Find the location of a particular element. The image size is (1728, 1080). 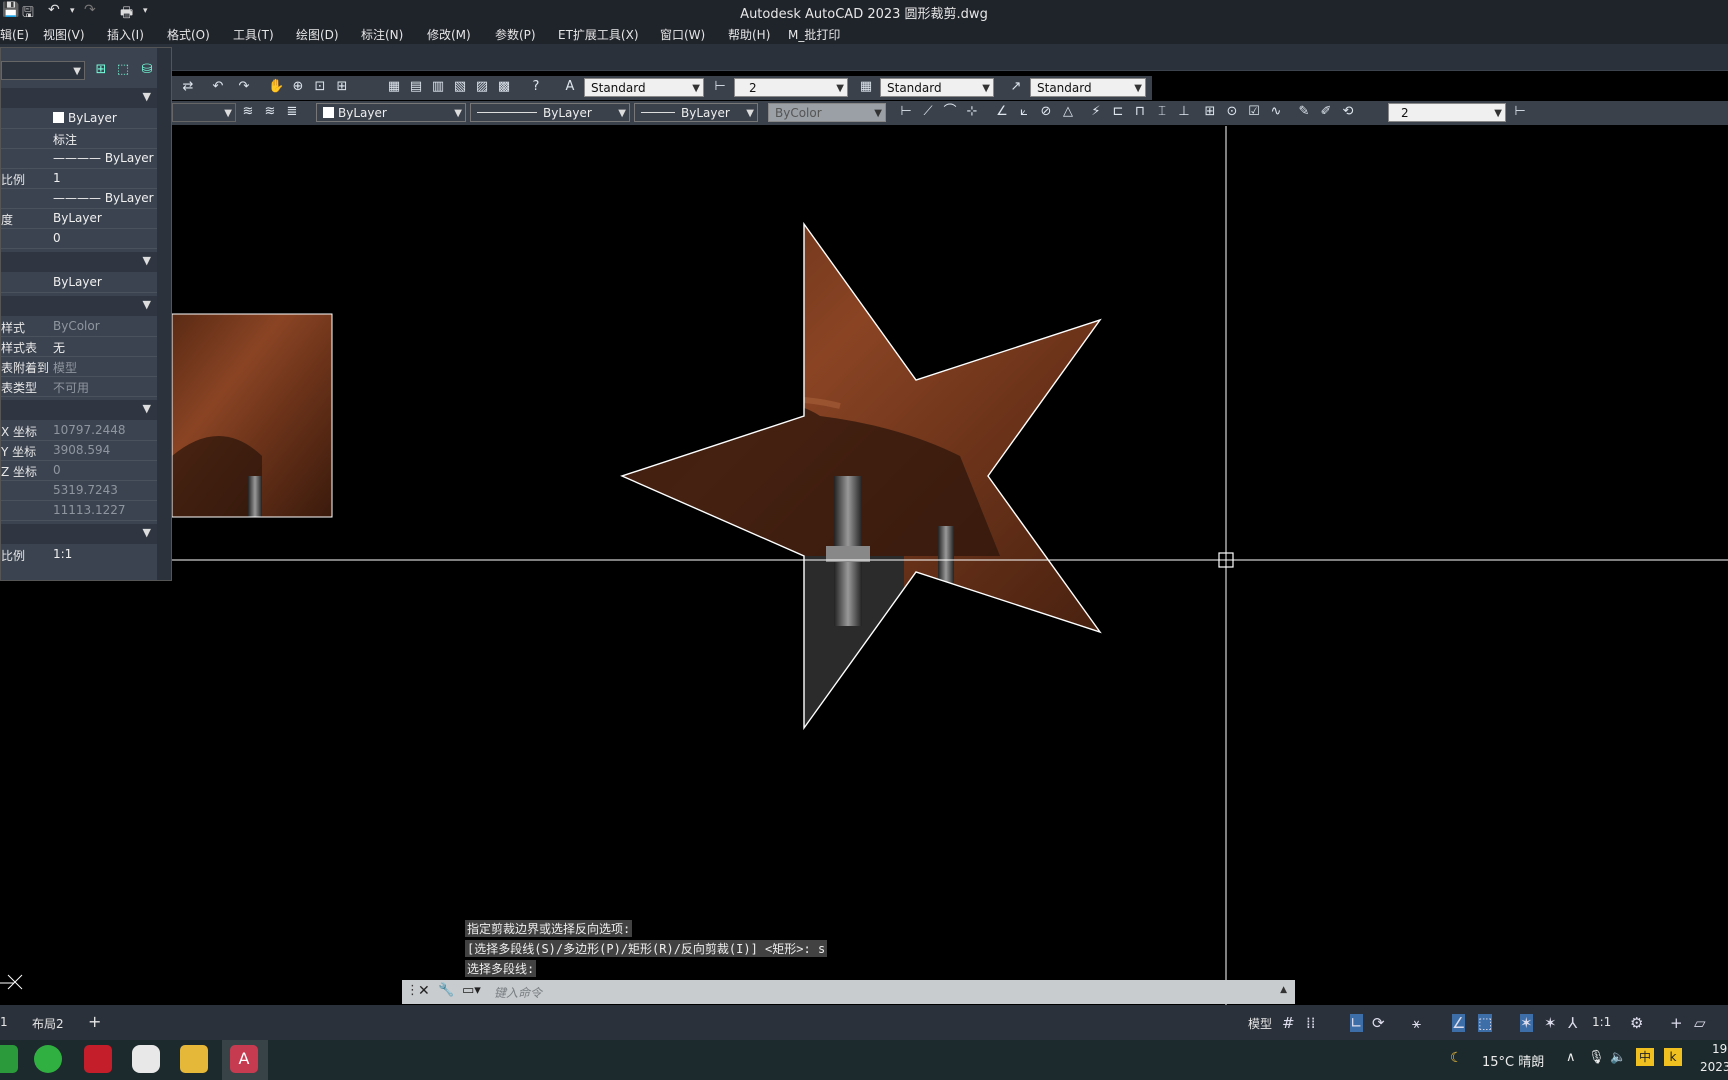

star-clipped-image is located at coordinates (860, 476).